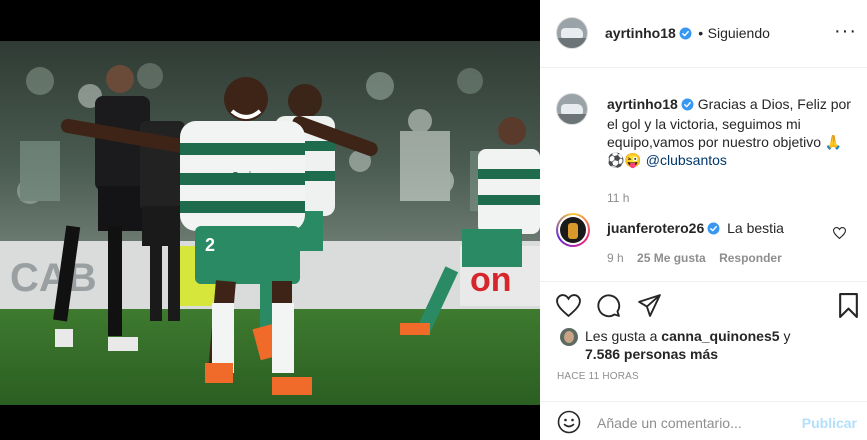  I want to click on liked-by-avatar, so click(569, 337).